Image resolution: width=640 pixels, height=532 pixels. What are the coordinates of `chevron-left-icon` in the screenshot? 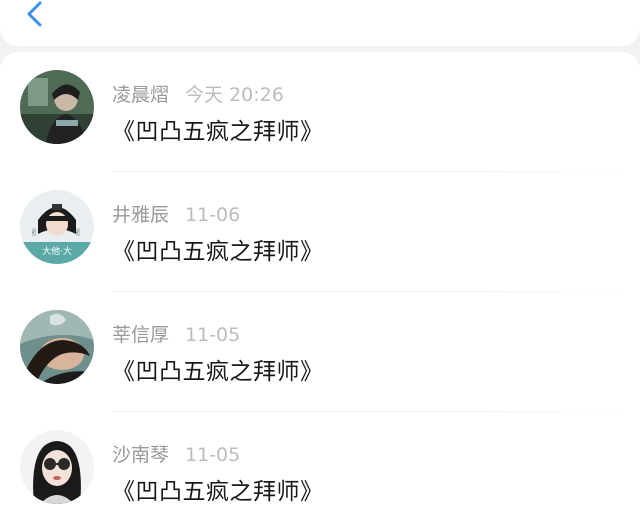 It's located at (34, 14).